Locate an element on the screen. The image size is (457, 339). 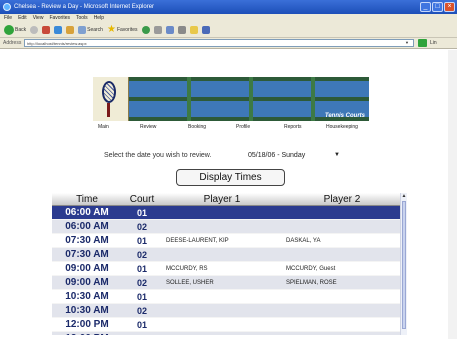
table-row: 06:00 AM 02 is located at coordinates (227, 226).